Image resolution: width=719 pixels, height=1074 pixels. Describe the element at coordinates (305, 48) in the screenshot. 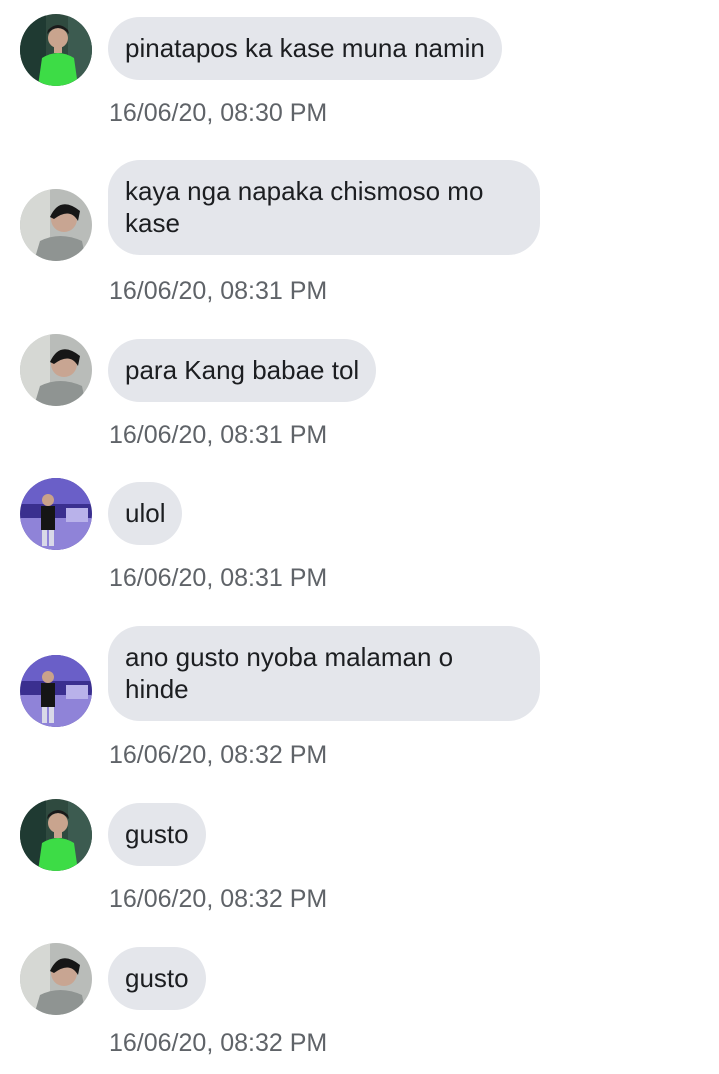

I see `message-bubble: pinatapos ka kase muna namin` at that location.